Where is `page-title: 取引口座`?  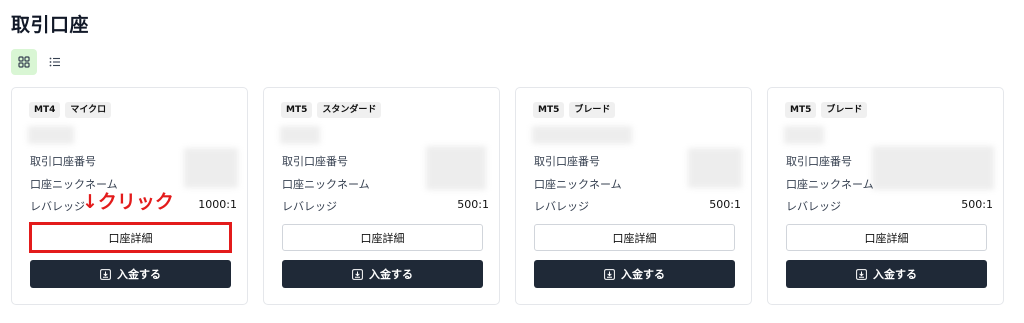
page-title: 取引口座 is located at coordinates (50, 25).